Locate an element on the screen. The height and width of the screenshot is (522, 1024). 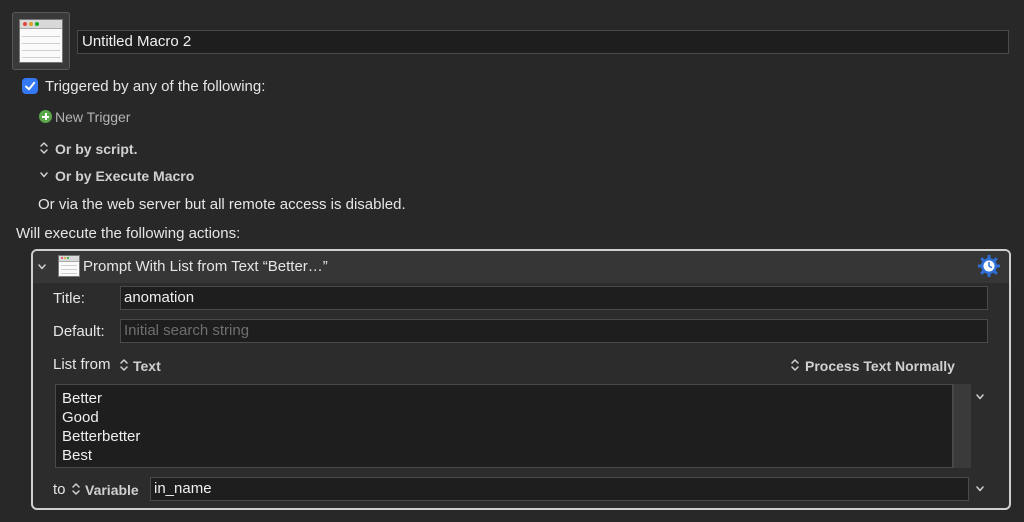
by-execute-macro-toggle: Or by Execute Macro is located at coordinates (124, 176).